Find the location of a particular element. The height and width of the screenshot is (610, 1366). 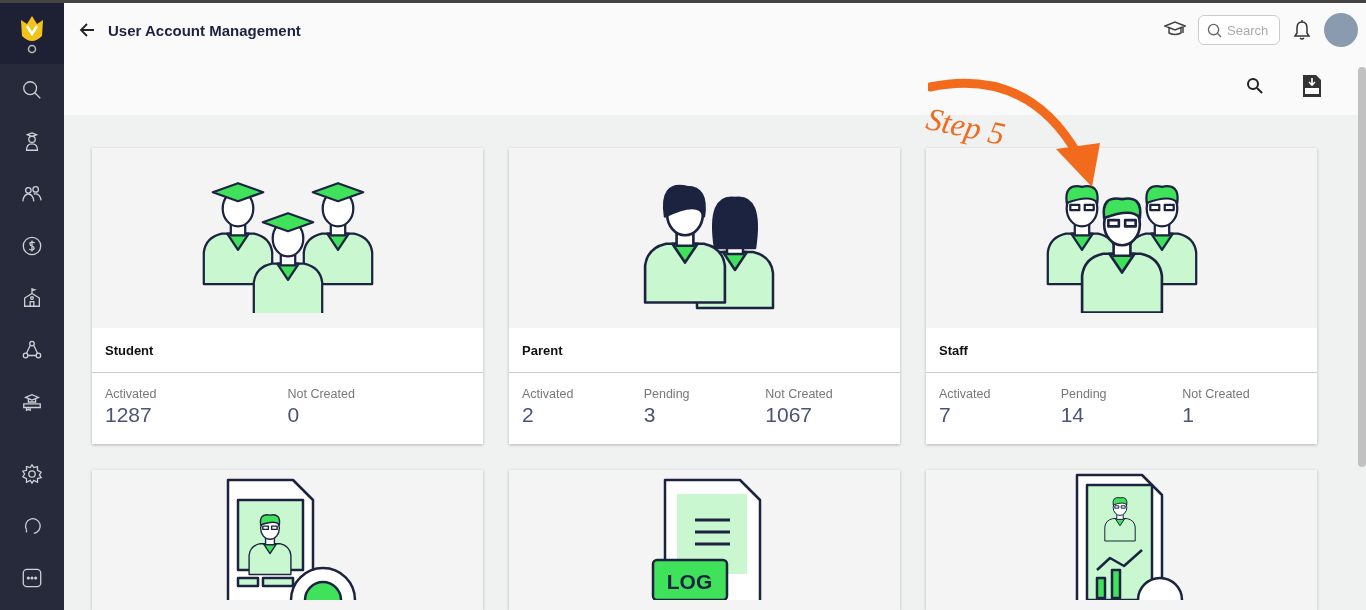

stat-value: 0 is located at coordinates (294, 415).